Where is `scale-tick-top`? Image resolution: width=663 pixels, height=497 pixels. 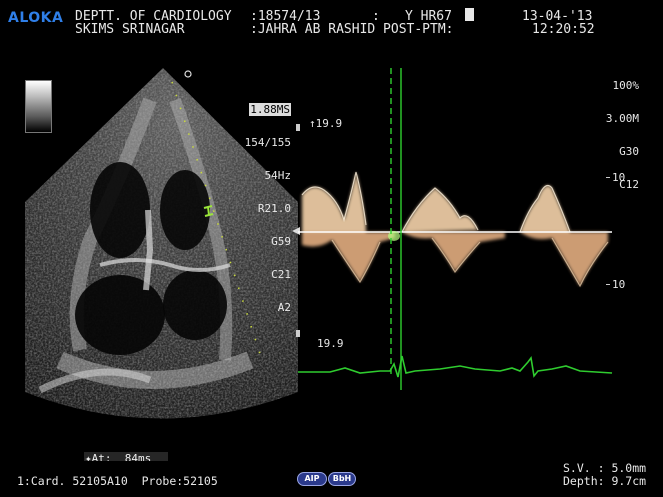 scale-tick-top is located at coordinates (298, 127).